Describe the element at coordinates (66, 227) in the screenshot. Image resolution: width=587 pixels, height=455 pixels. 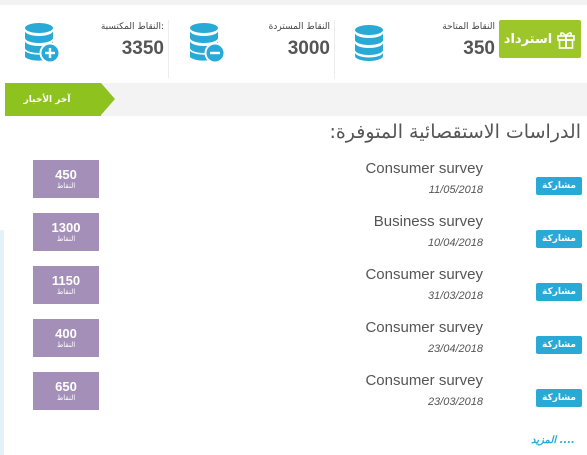
I see `survey-points-value: 1300` at that location.